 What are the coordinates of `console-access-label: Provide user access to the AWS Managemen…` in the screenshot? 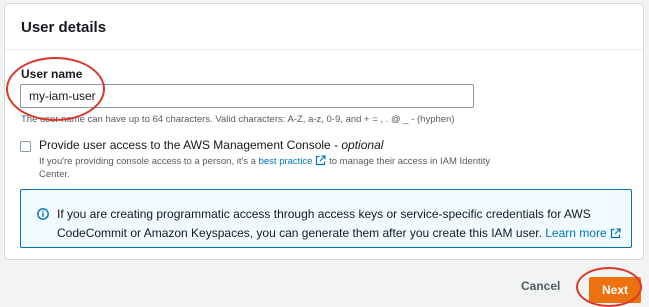 It's located at (211, 145).